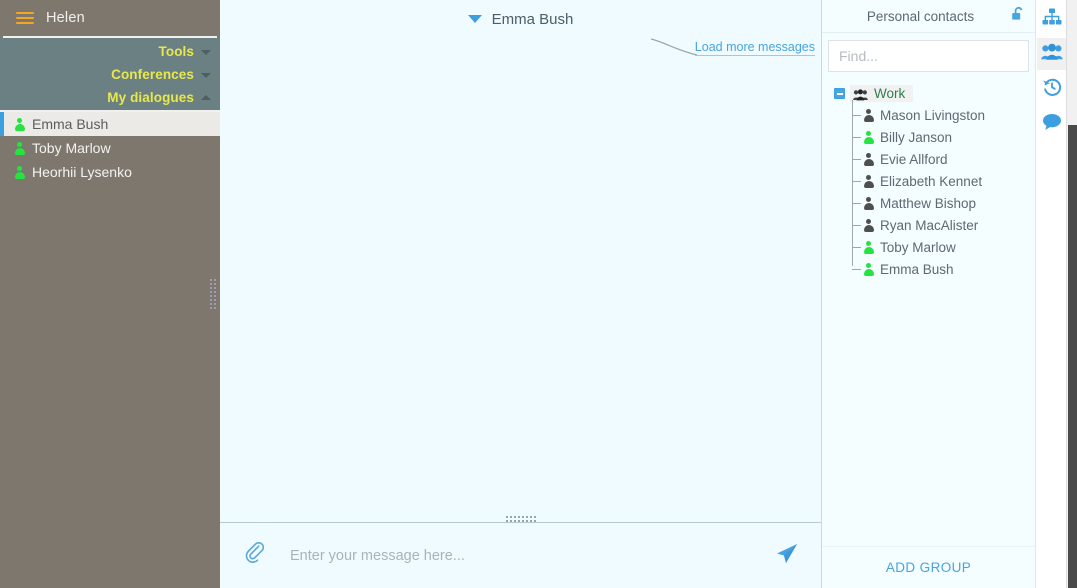  What do you see at coordinates (71, 148) in the screenshot?
I see `dialogue-item-label: Toby Marlow` at bounding box center [71, 148].